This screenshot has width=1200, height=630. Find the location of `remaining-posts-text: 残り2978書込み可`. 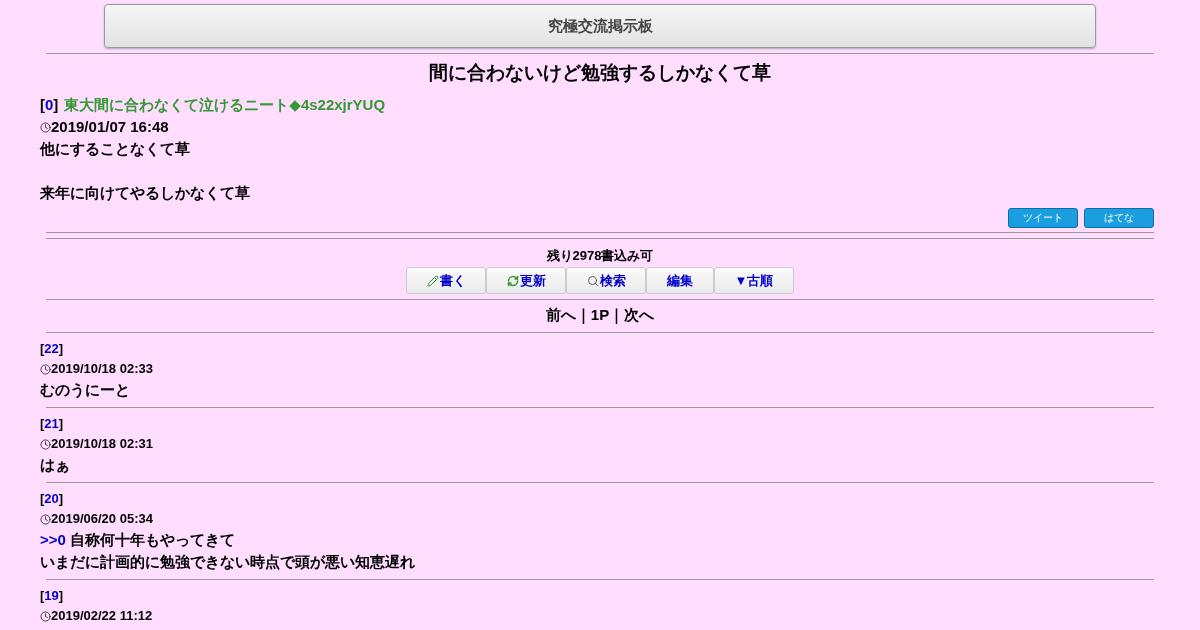

remaining-posts-text: 残り2978書込み可 is located at coordinates (600, 256).